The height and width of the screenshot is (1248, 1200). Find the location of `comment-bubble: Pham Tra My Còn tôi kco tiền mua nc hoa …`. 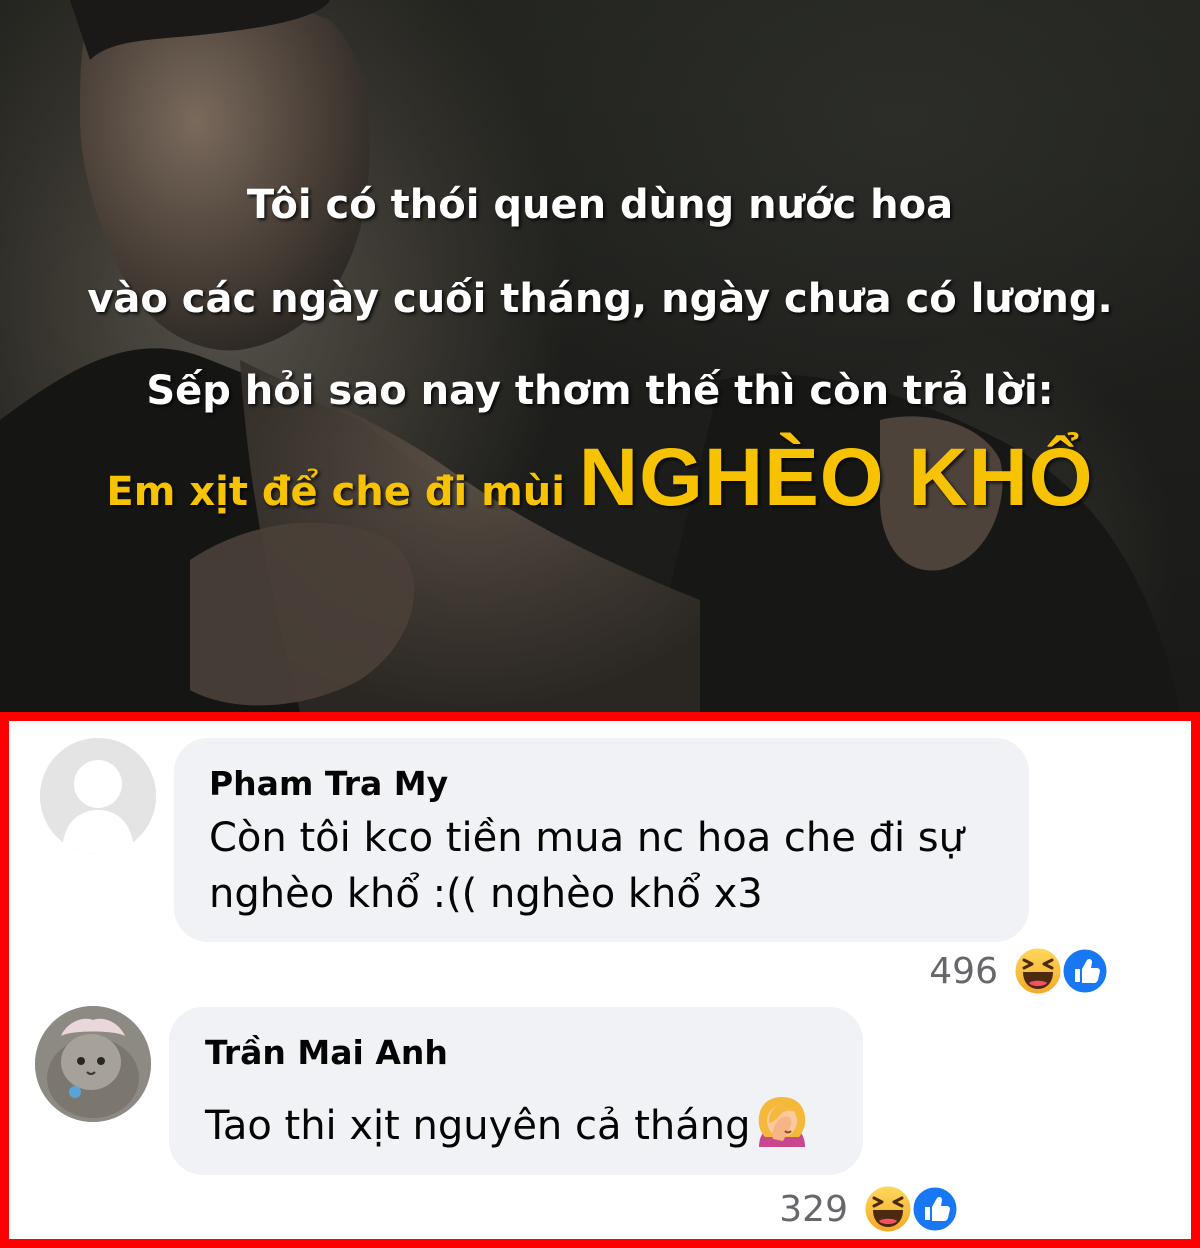

comment-bubble: Pham Tra My Còn tôi kco tiền mua nc hoa … is located at coordinates (601, 840).